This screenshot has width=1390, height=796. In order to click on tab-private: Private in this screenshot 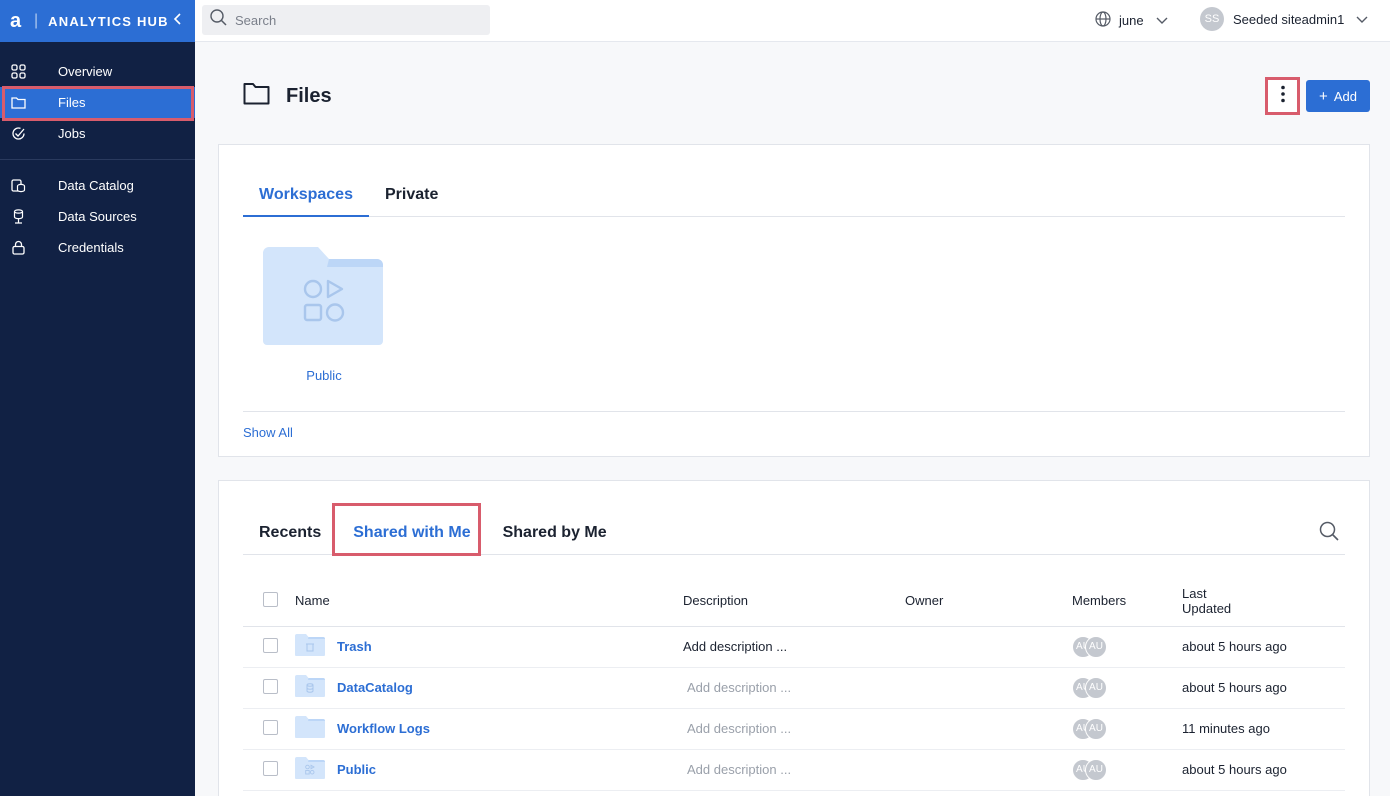, I will do `click(411, 201)`.